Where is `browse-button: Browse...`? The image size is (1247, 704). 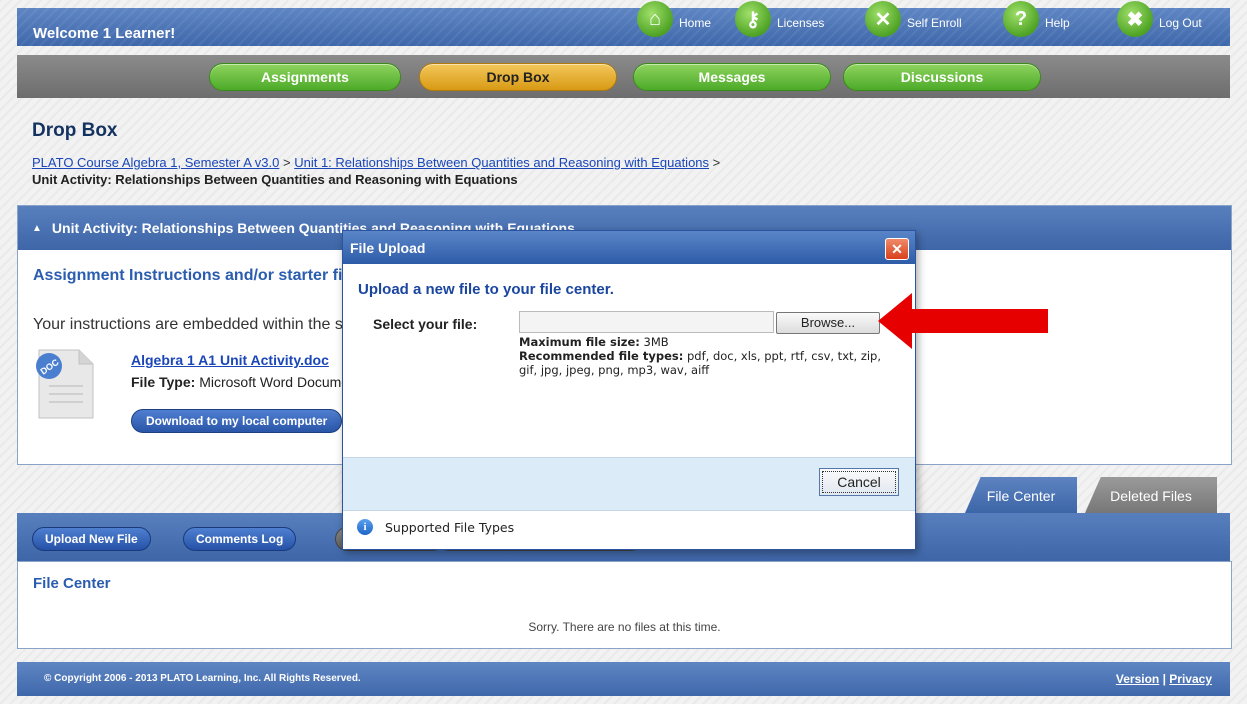
browse-button: Browse... is located at coordinates (828, 323).